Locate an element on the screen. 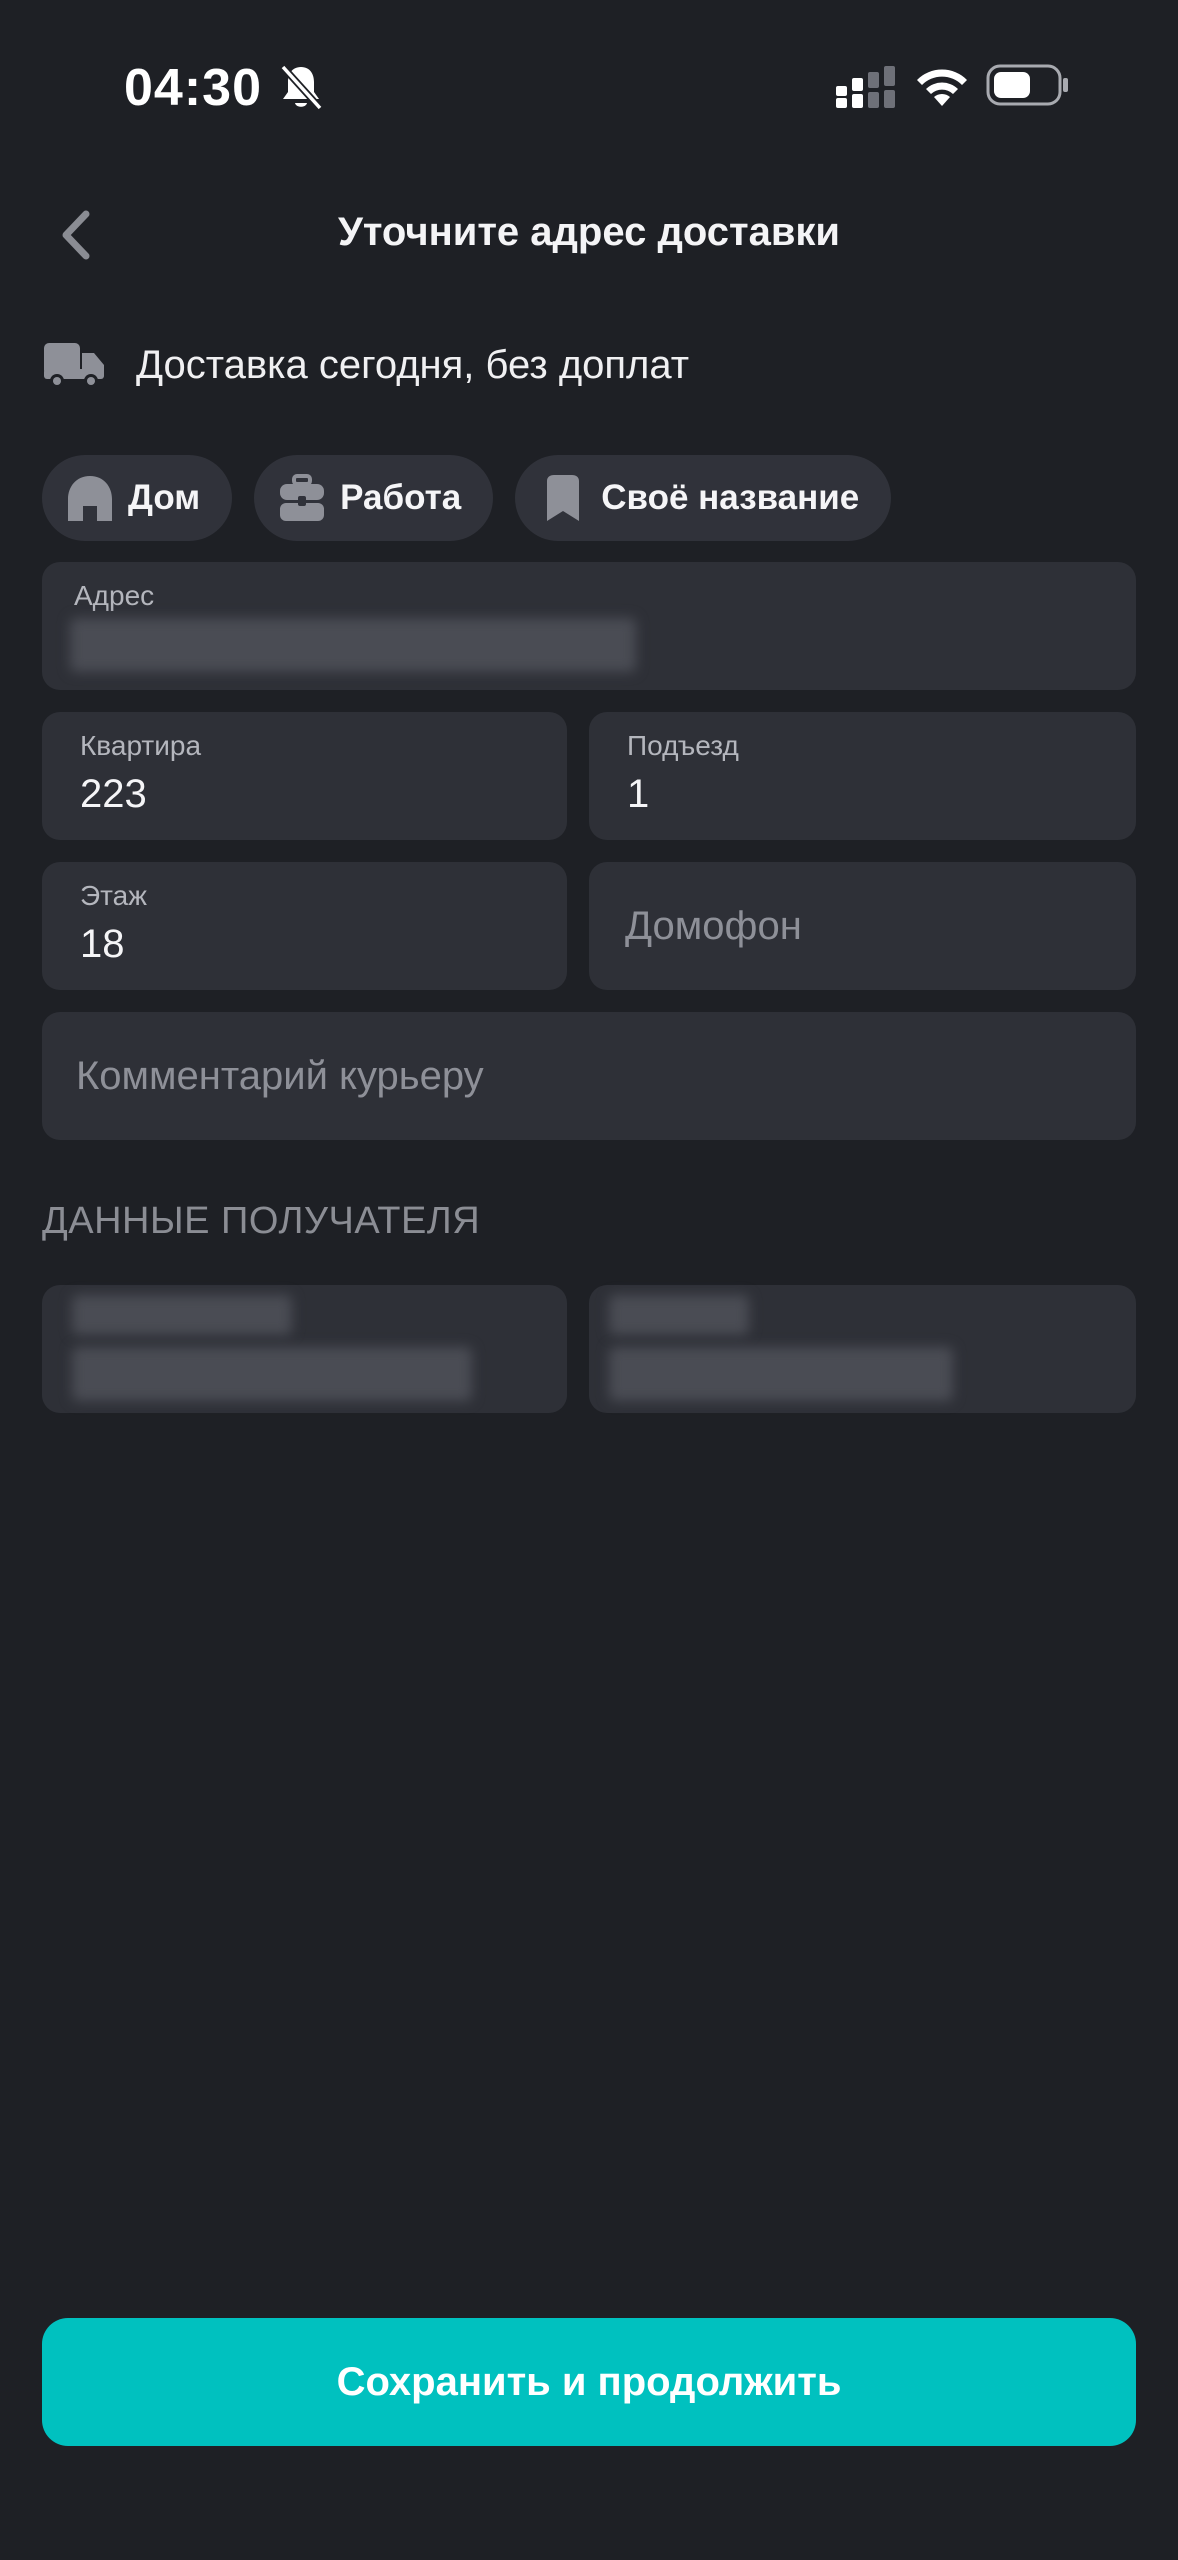  address-value-redacted is located at coordinates (353, 645).